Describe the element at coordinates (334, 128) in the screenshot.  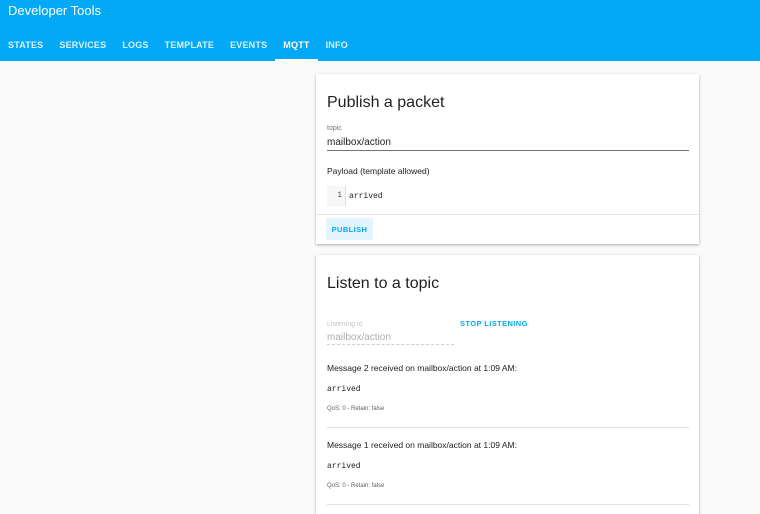
I see `topic-label: topic` at that location.